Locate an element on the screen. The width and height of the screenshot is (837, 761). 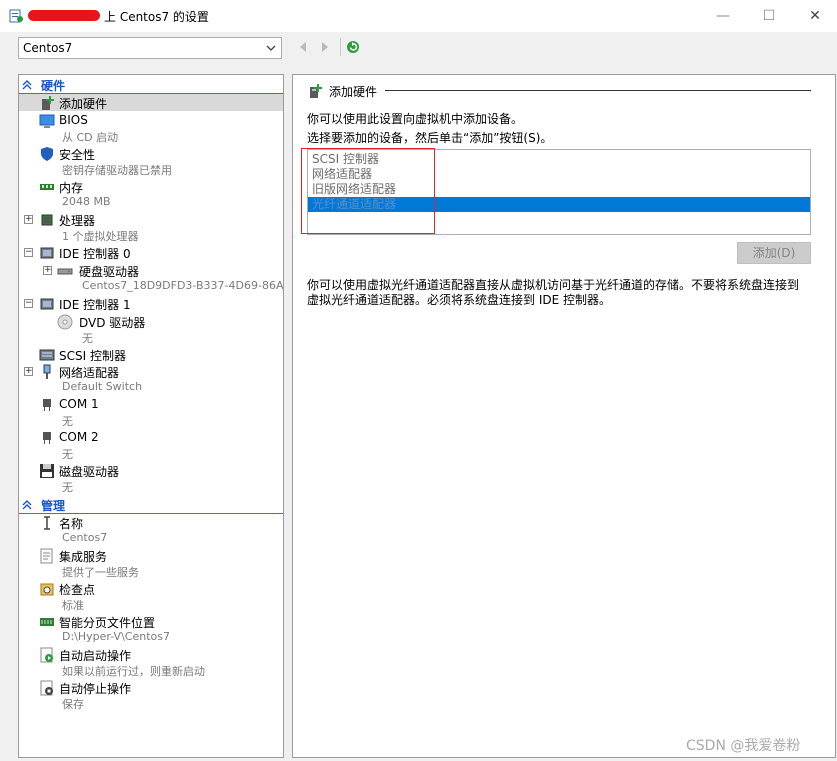
memory-icon is located at coordinates (47, 187).